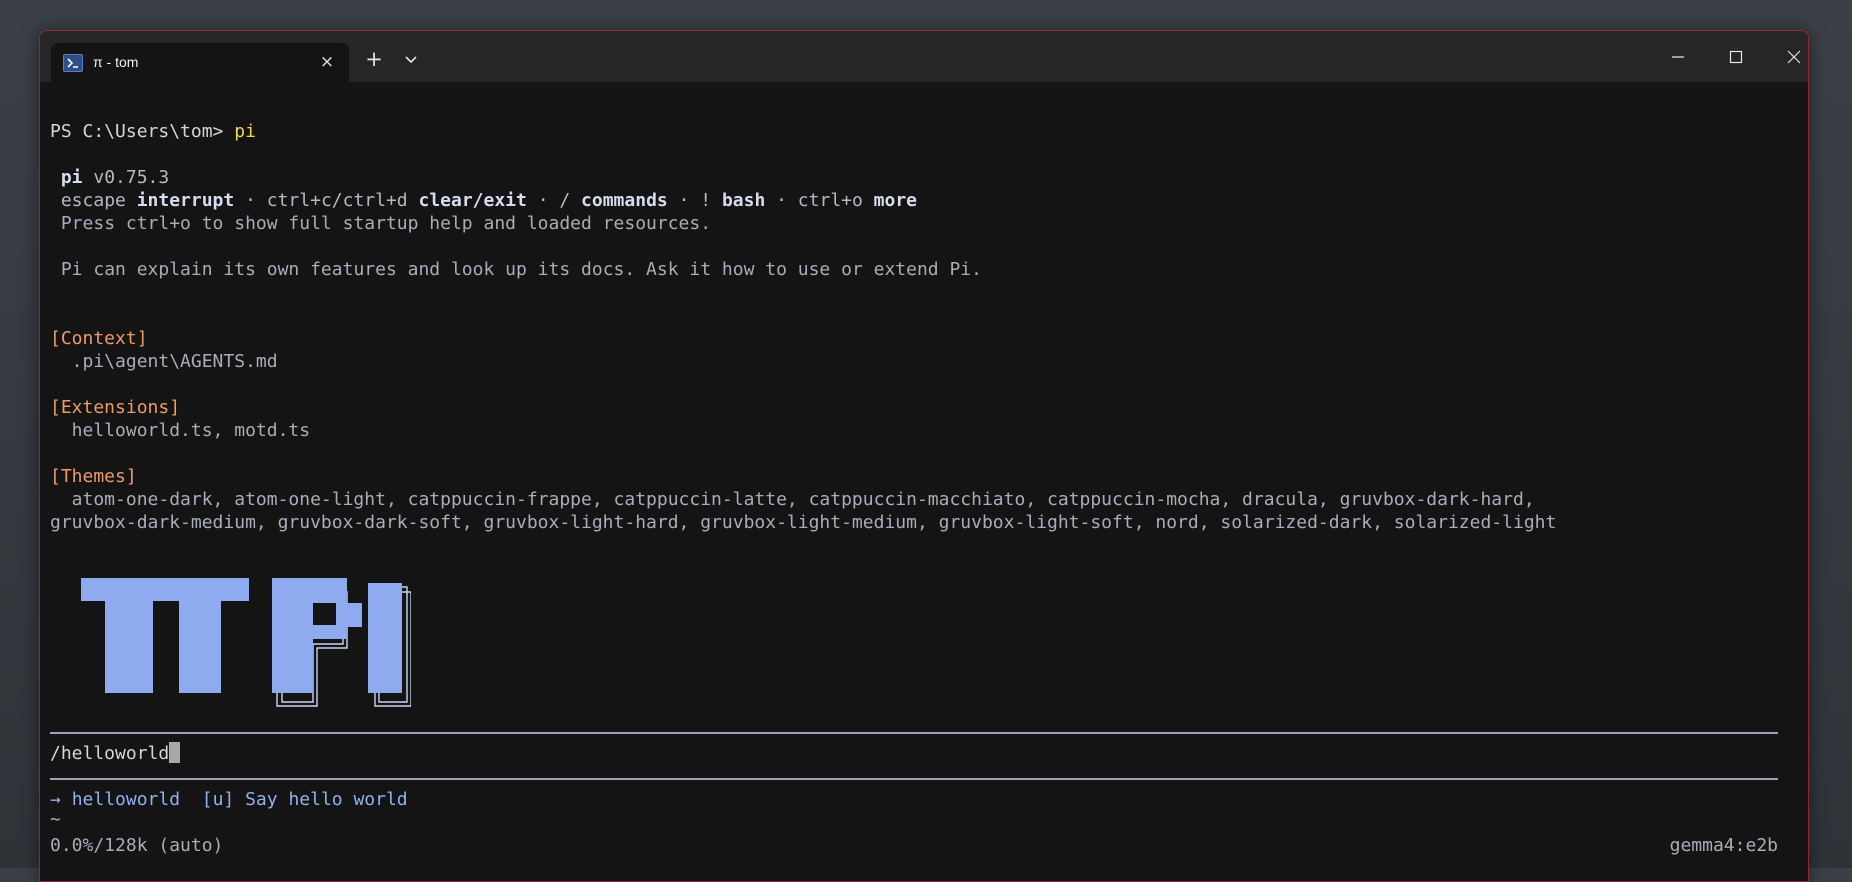  I want to click on version-line: pi v0.75.3, so click(109, 177).